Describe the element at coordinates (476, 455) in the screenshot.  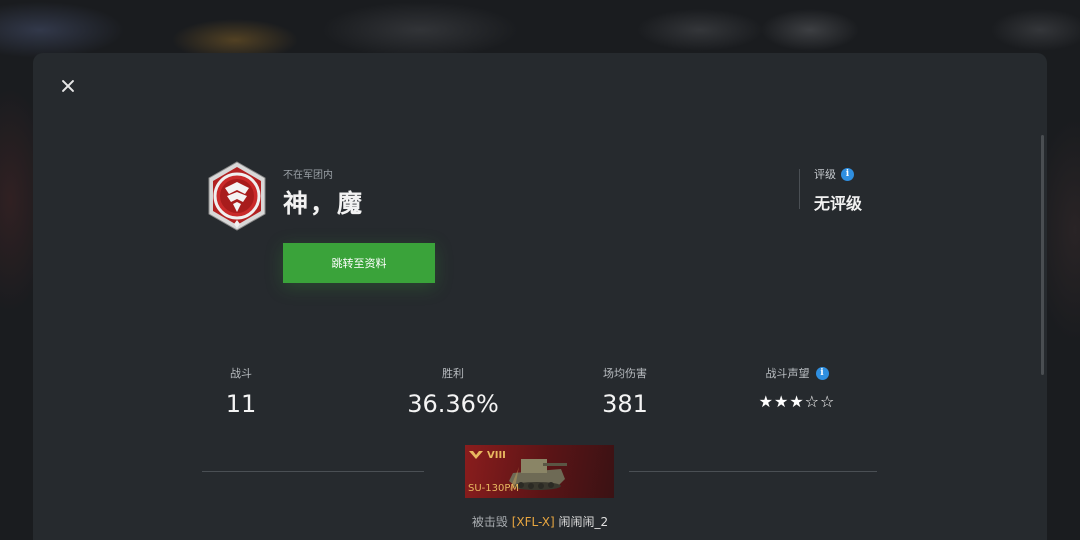
I see `tank-class-icon` at that location.